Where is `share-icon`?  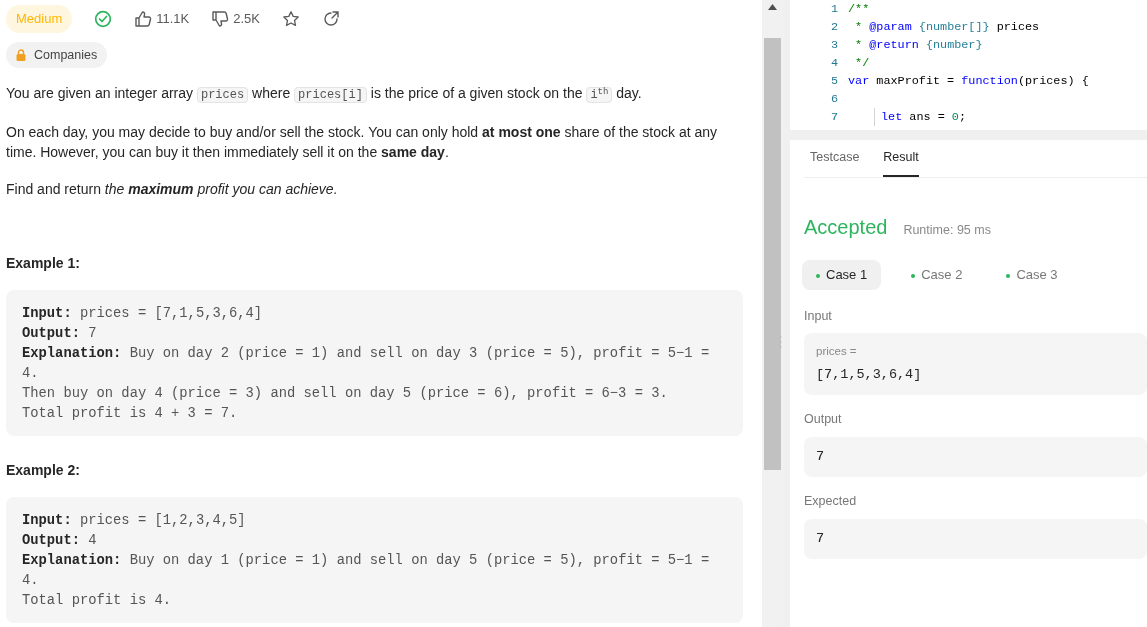 share-icon is located at coordinates (331, 18).